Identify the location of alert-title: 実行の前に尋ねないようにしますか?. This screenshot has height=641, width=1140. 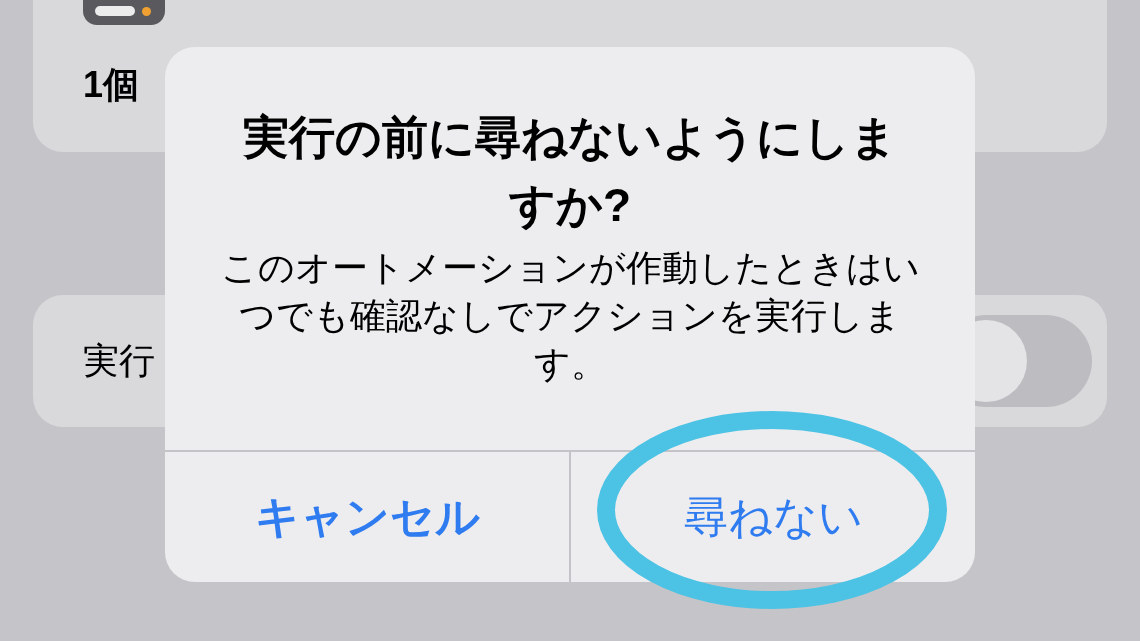
(570, 171).